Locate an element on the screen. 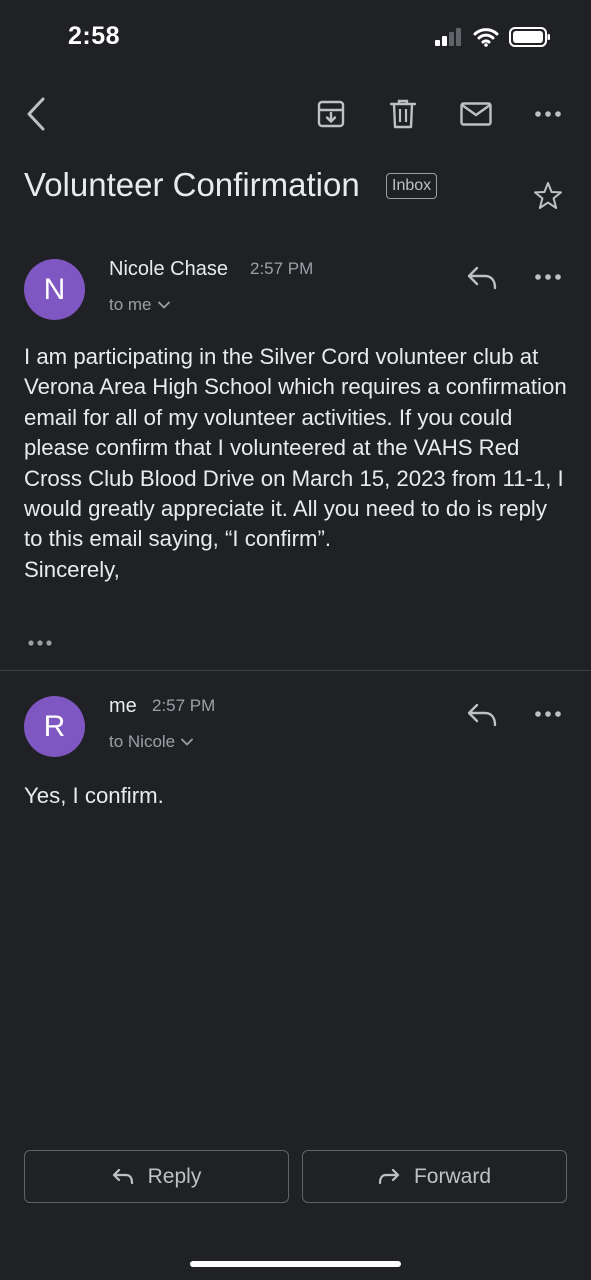  message-body: Yes, I confirm. is located at coordinates (94, 795).